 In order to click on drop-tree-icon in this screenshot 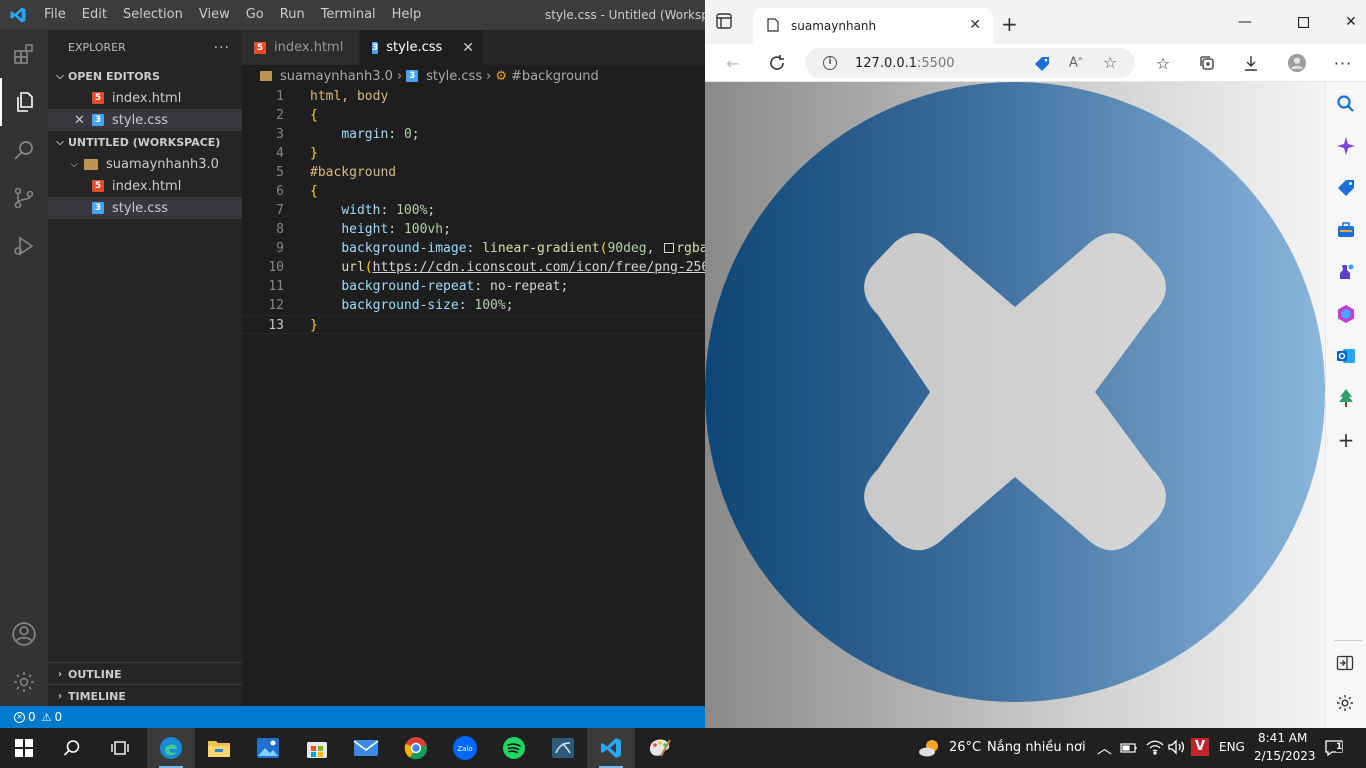, I will do `click(1346, 398)`.